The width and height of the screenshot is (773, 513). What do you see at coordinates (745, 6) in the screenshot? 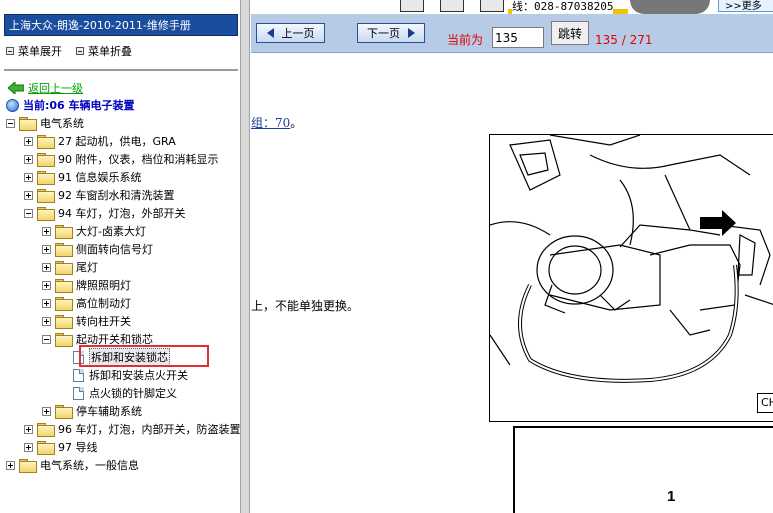
I see `more-link: >>更多` at bounding box center [745, 6].